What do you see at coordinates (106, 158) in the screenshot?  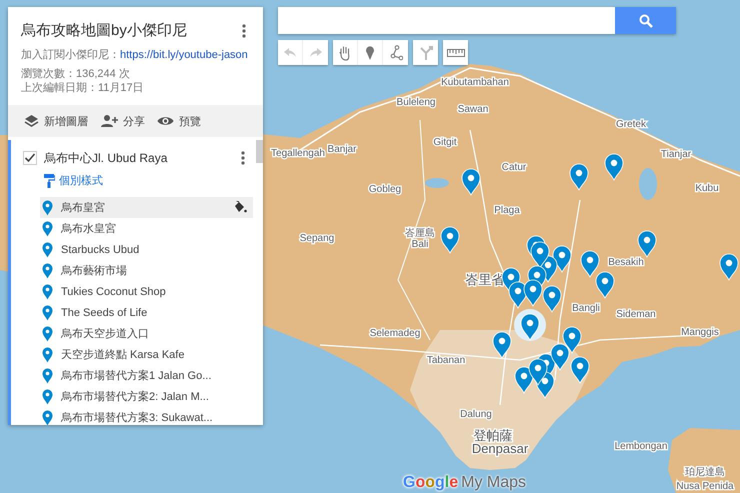 I see `layer-name: 烏布中心Jl. Ubud Raya` at bounding box center [106, 158].